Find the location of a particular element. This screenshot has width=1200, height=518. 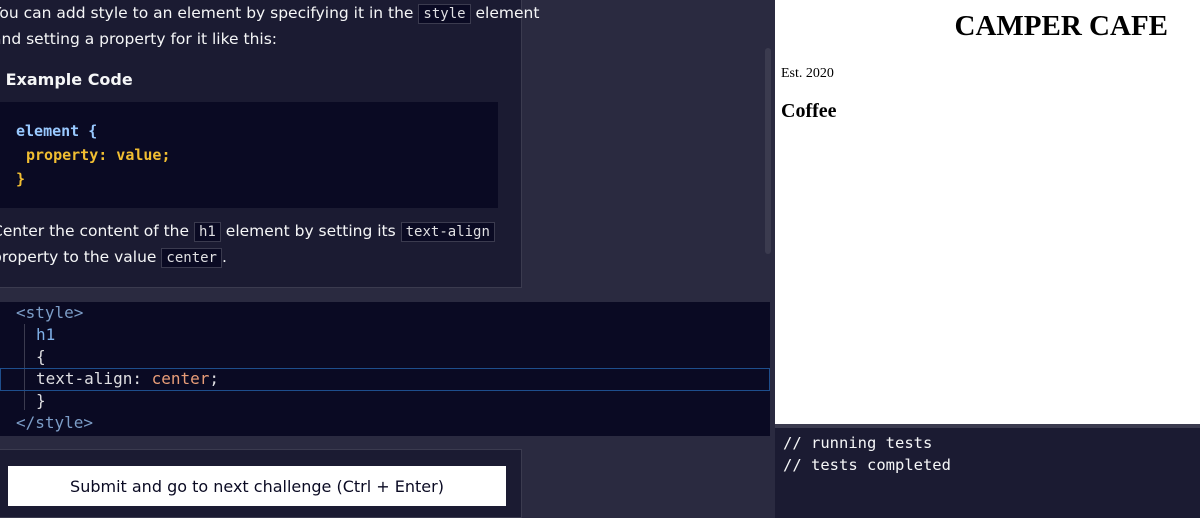

indent-guide is located at coordinates (24, 367).